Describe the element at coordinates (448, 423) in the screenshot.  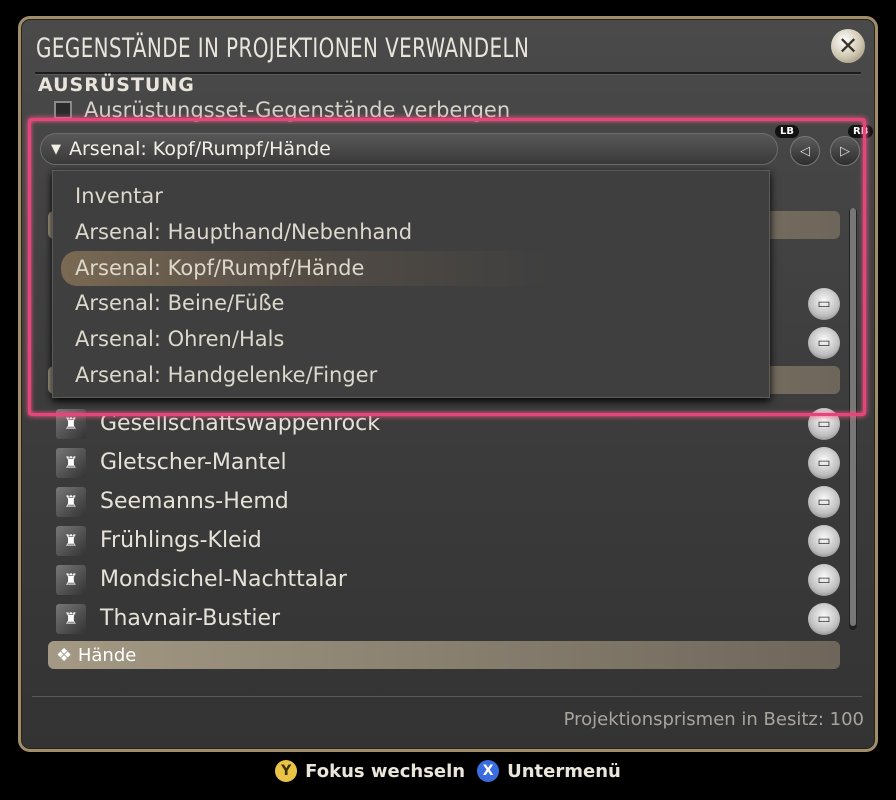
I see `list-item: ♜ Gesellschaftswappenrock ▭` at that location.